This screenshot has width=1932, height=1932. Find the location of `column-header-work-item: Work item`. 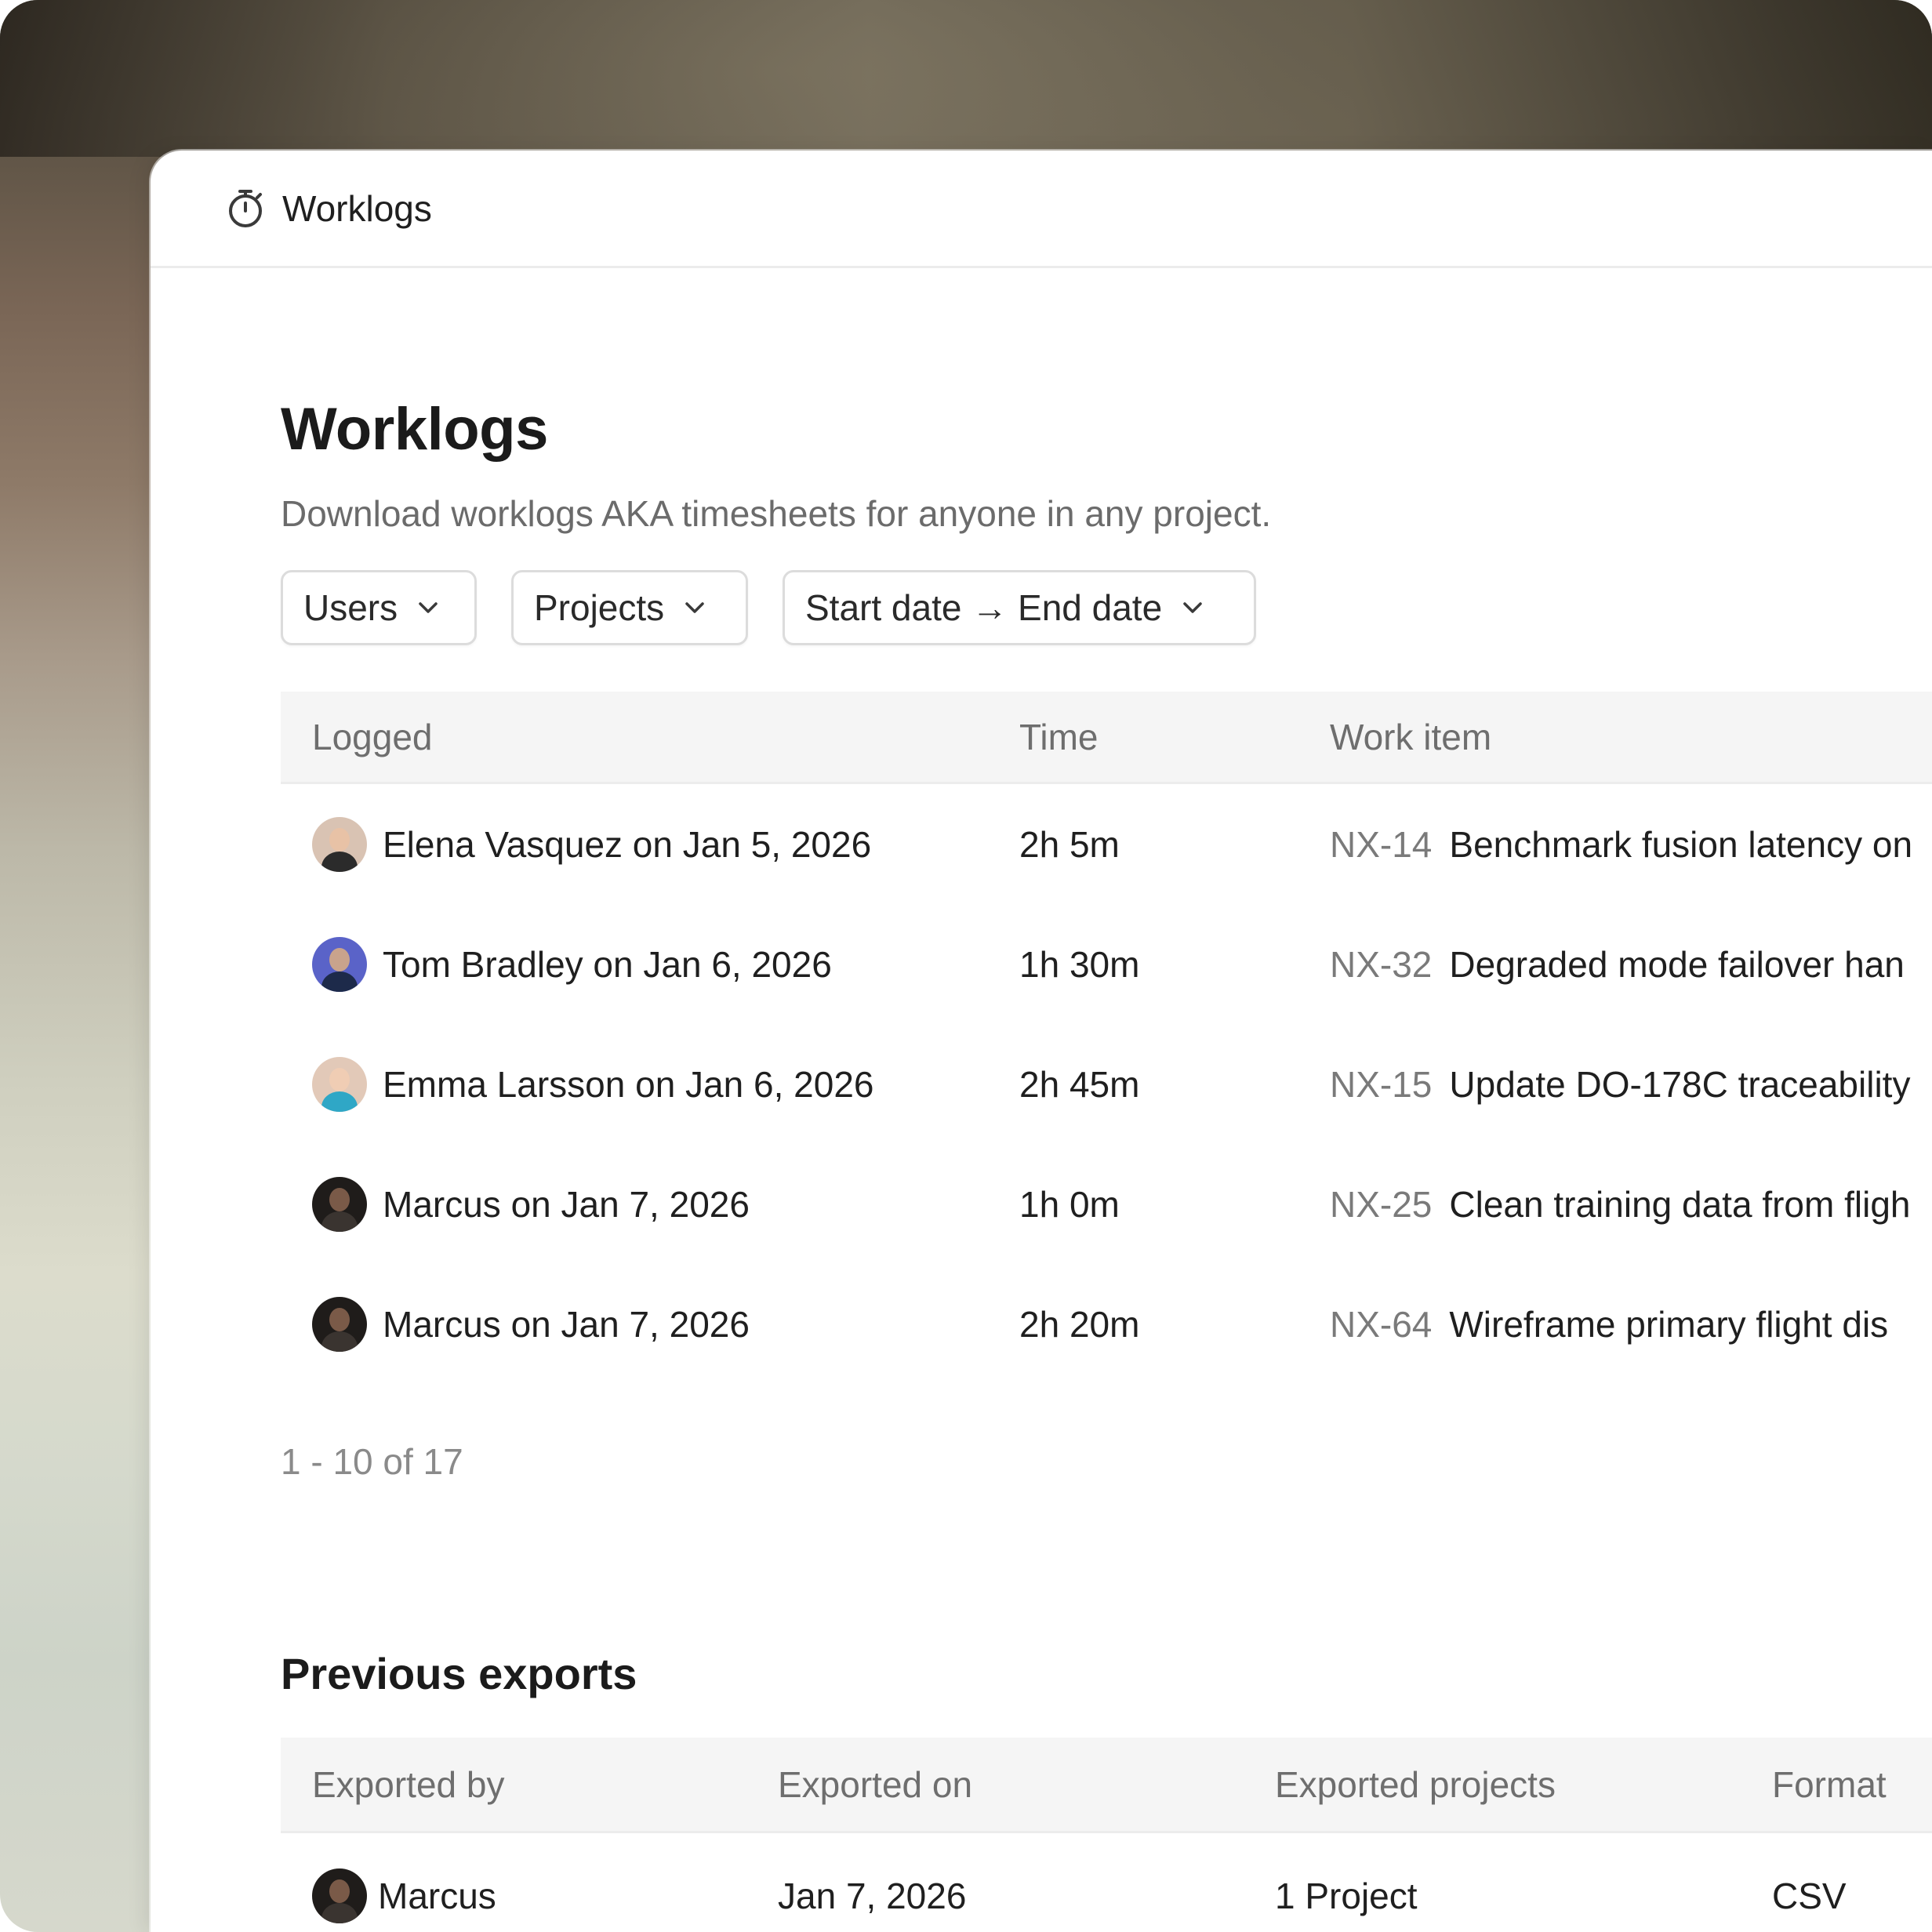

column-header-work-item: Work item is located at coordinates (1410, 737).